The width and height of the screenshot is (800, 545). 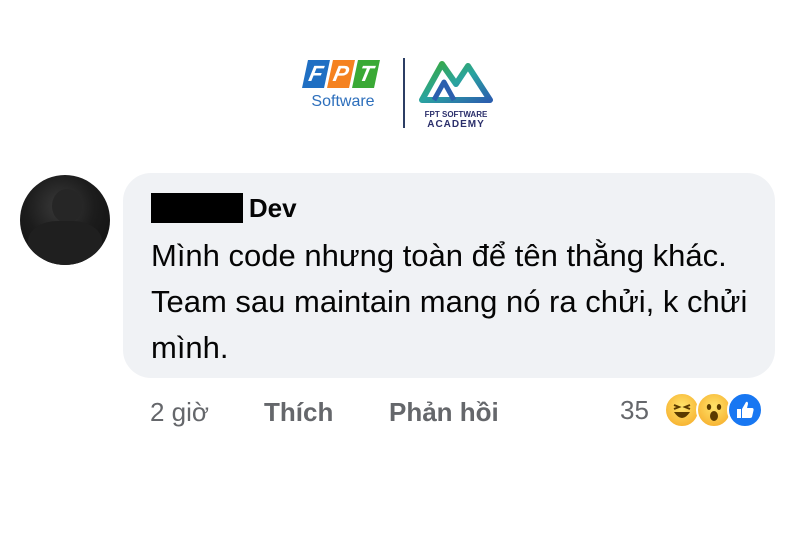 I want to click on reaction-summary: 35, so click(x=700, y=410).